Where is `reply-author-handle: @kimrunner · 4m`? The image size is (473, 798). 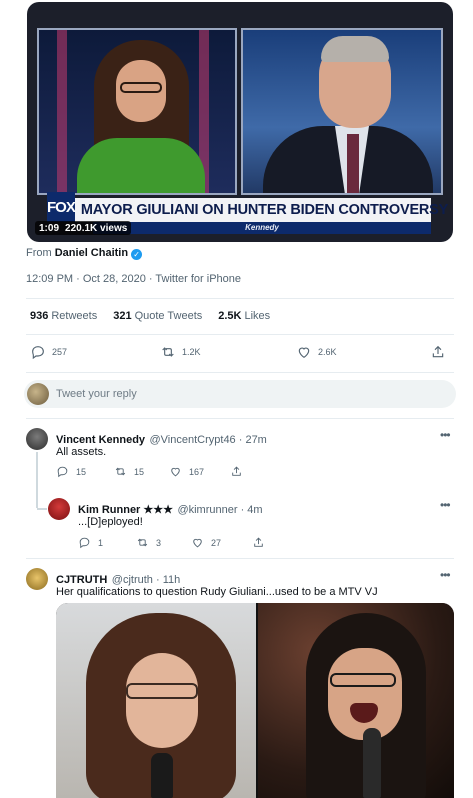 reply-author-handle: @kimrunner · 4m is located at coordinates (220, 510).